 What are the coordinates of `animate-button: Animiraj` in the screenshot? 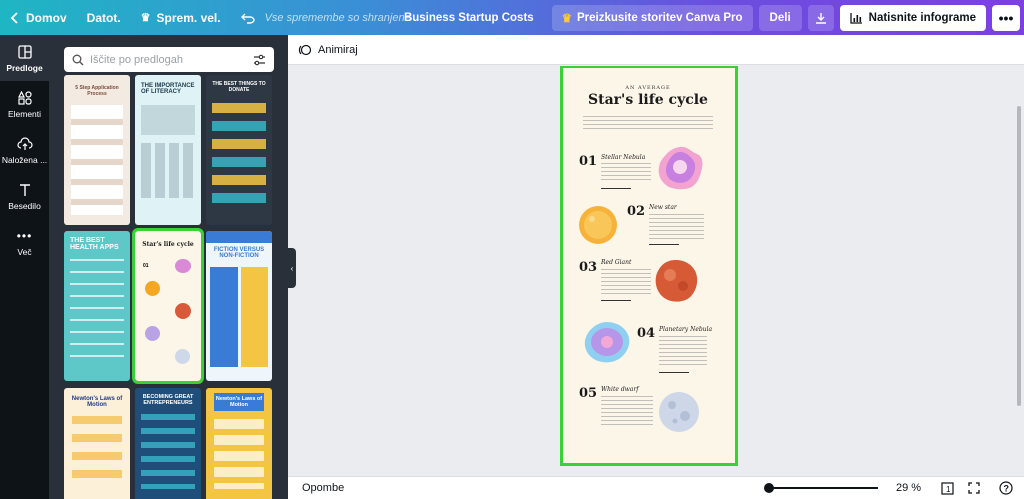 It's located at (338, 50).